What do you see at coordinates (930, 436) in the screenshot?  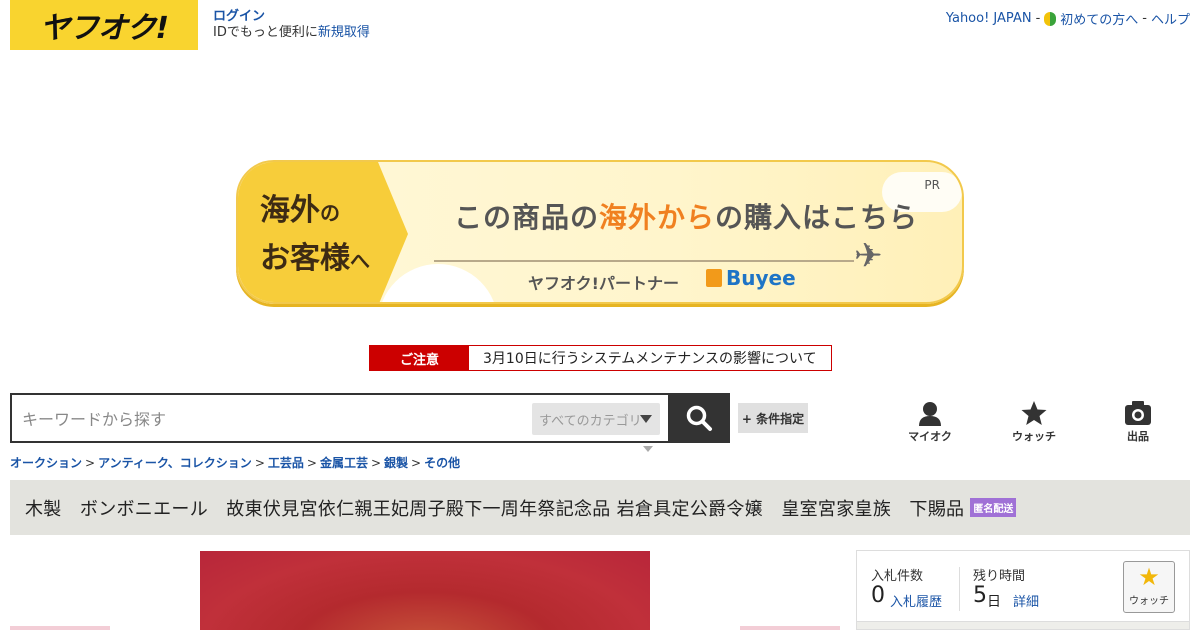 I see `myauc-label: マイオク` at bounding box center [930, 436].